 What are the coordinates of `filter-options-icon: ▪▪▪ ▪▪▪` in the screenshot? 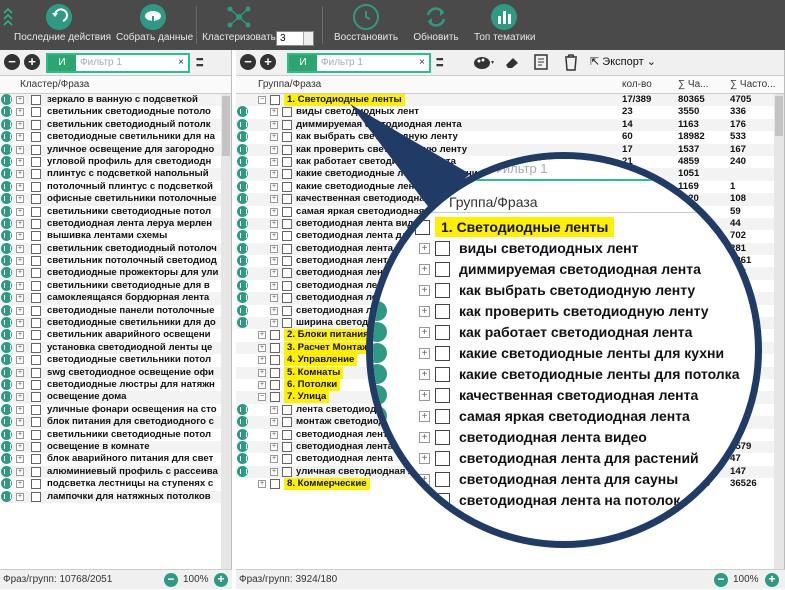 It's located at (203, 62).